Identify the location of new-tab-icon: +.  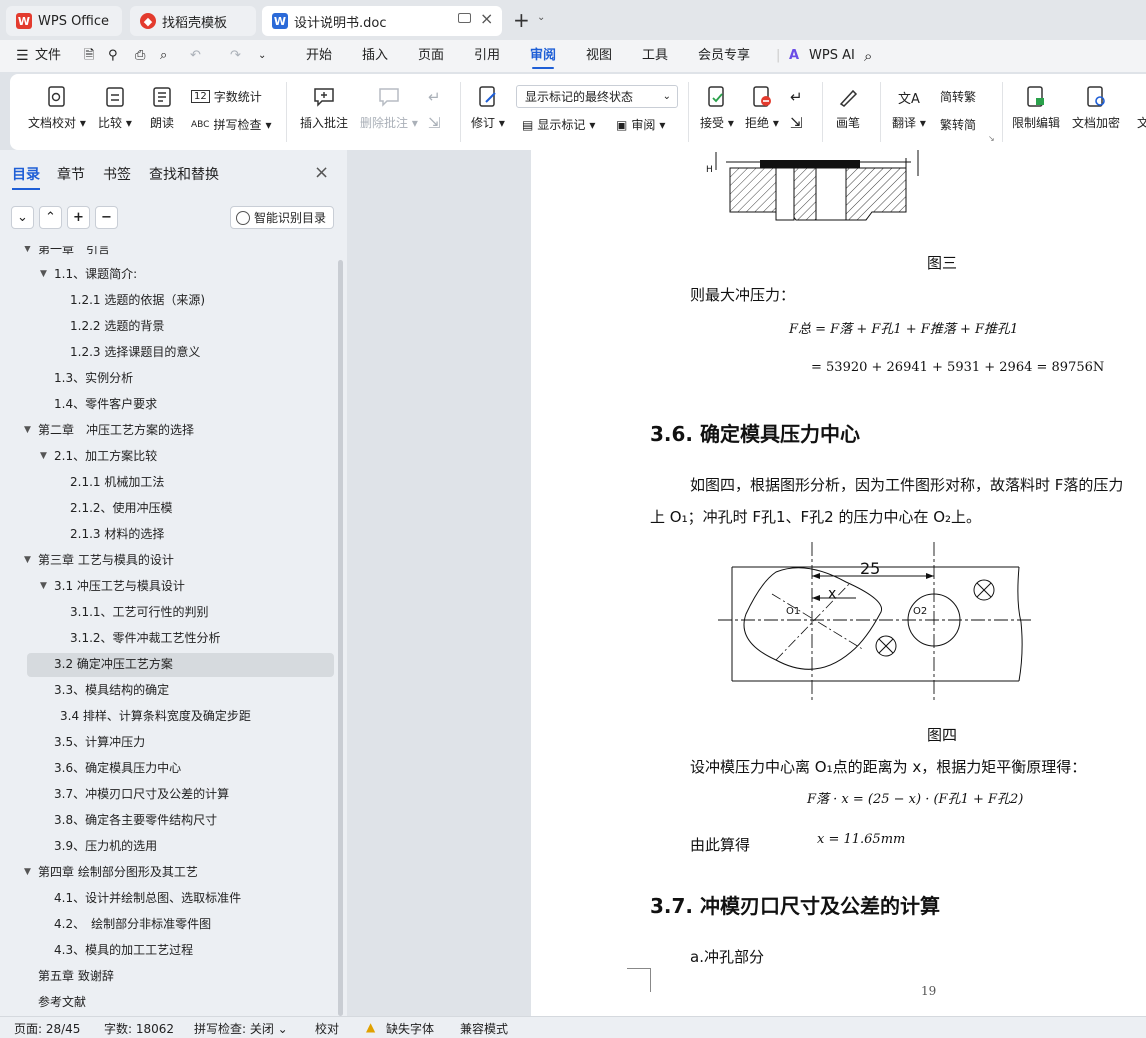
(521, 20).